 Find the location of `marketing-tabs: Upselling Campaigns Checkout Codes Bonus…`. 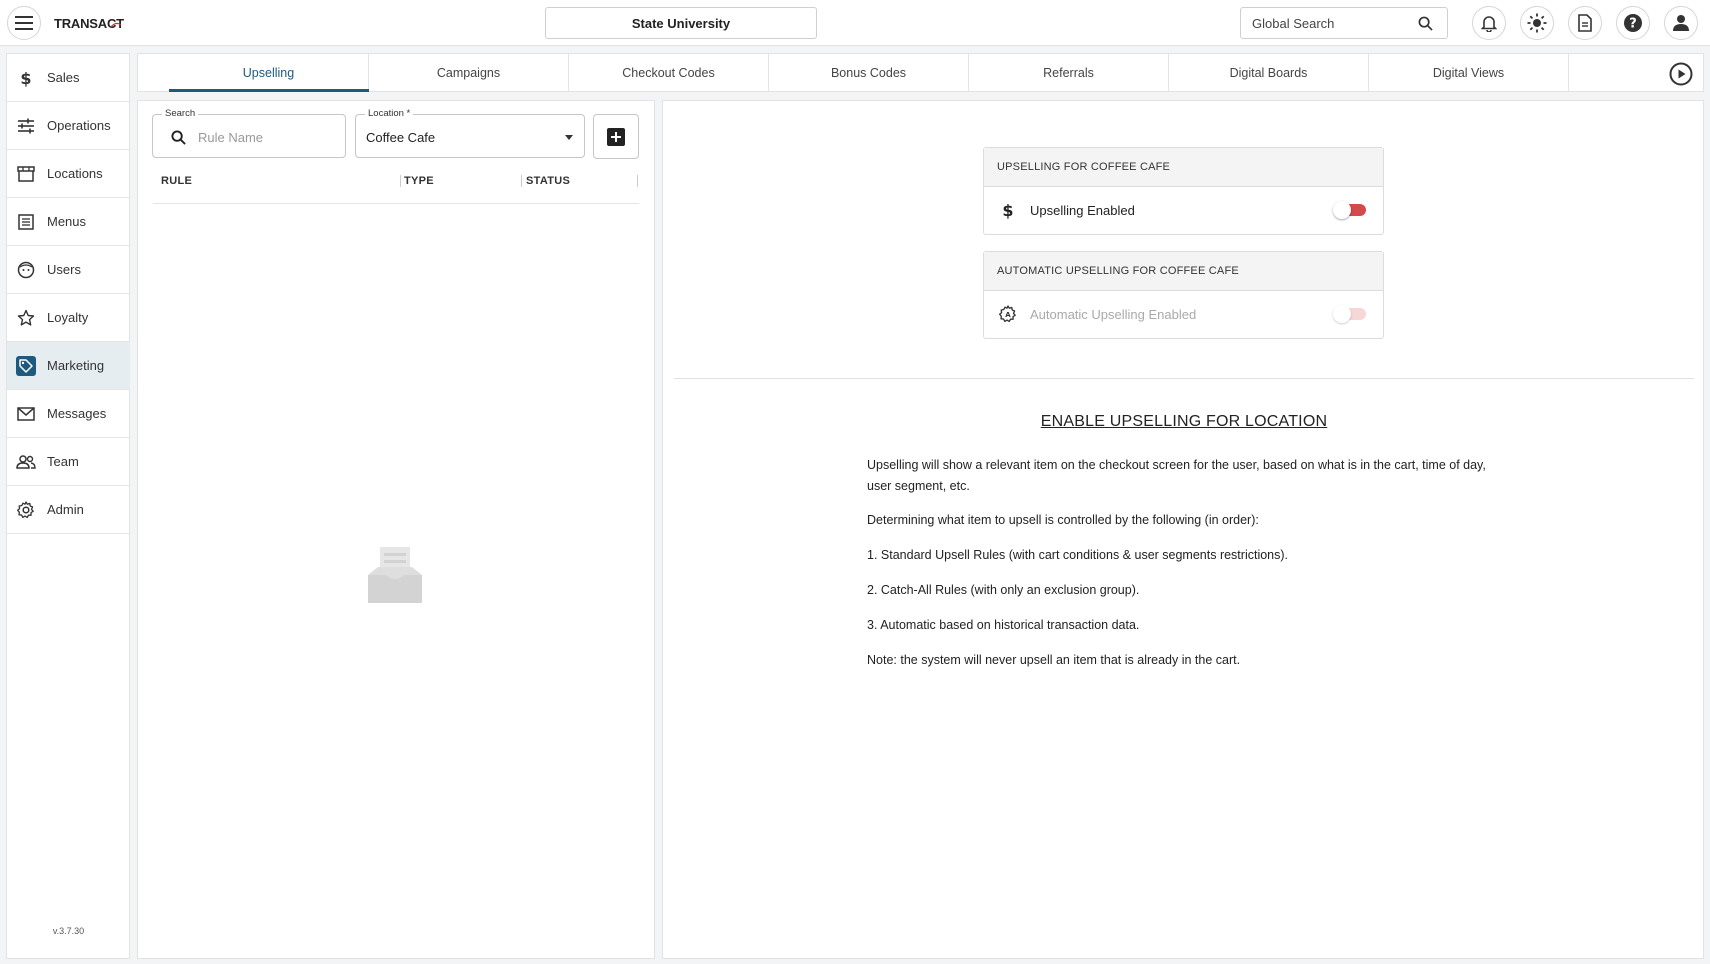

marketing-tabs: Upselling Campaigns Checkout Codes Bonus… is located at coordinates (920, 72).